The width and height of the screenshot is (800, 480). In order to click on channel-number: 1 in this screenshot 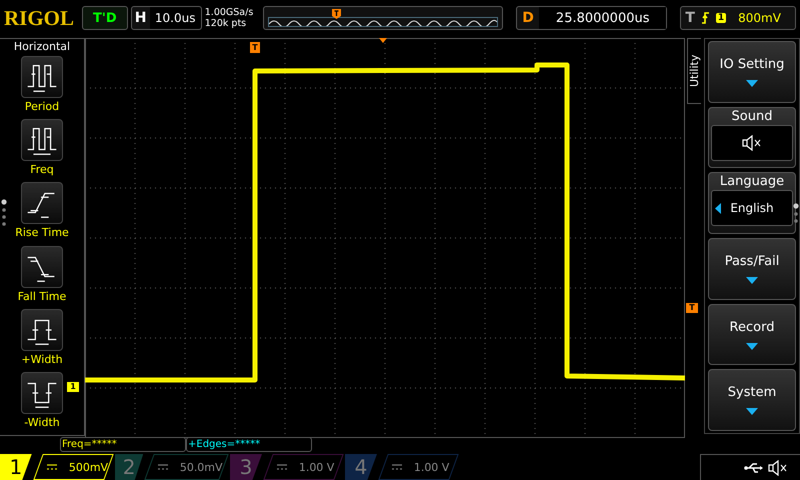, I will do `click(16, 467)`.